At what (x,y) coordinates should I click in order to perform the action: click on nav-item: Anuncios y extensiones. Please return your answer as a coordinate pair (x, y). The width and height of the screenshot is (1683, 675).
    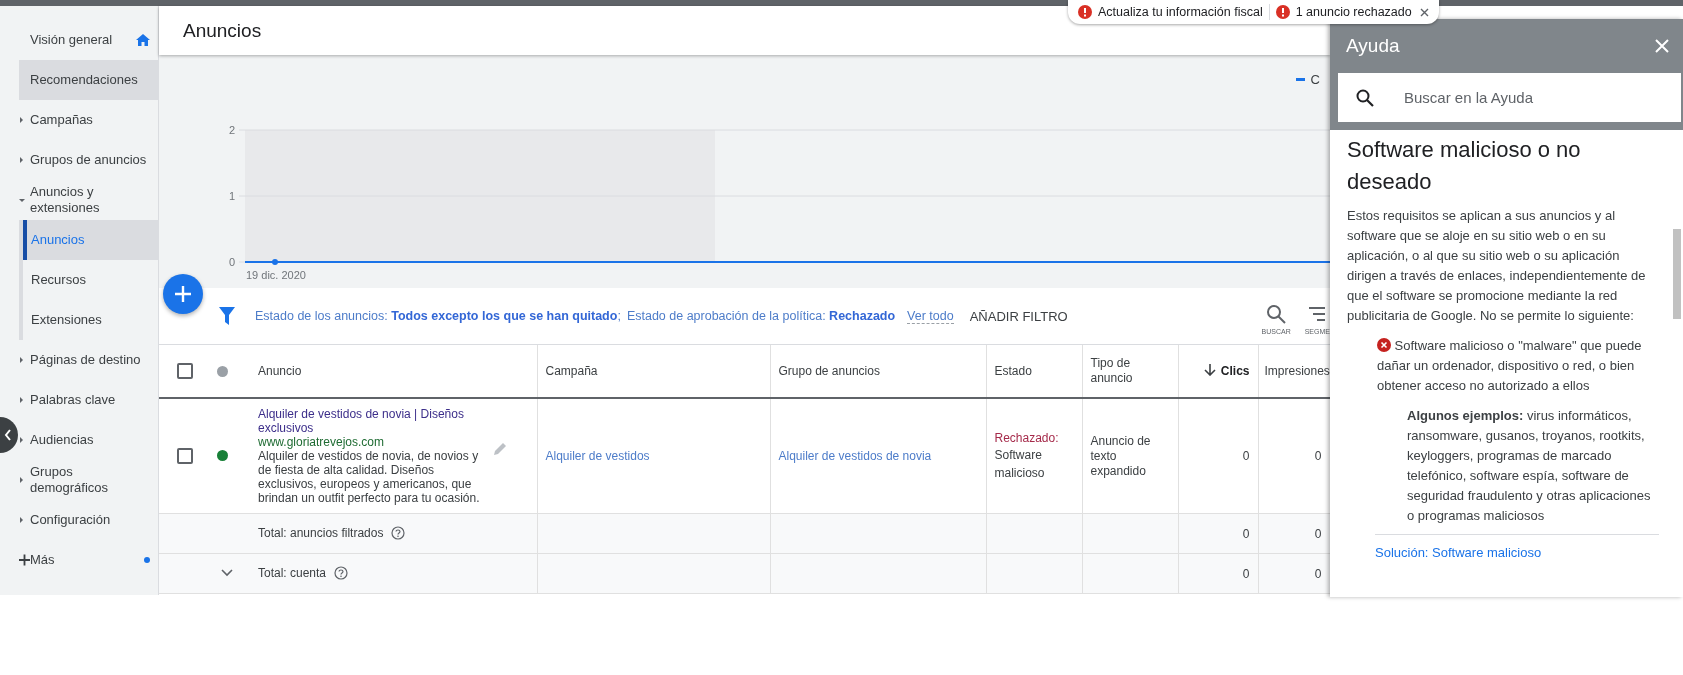
    Looking at the image, I should click on (88, 200).